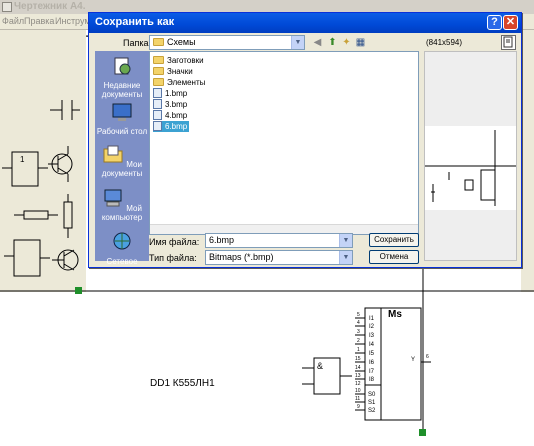 Image resolution: width=534 pixels, height=446 pixels. Describe the element at coordinates (122, 77) in the screenshot. I see `place-recent: Недавние документы` at that location.